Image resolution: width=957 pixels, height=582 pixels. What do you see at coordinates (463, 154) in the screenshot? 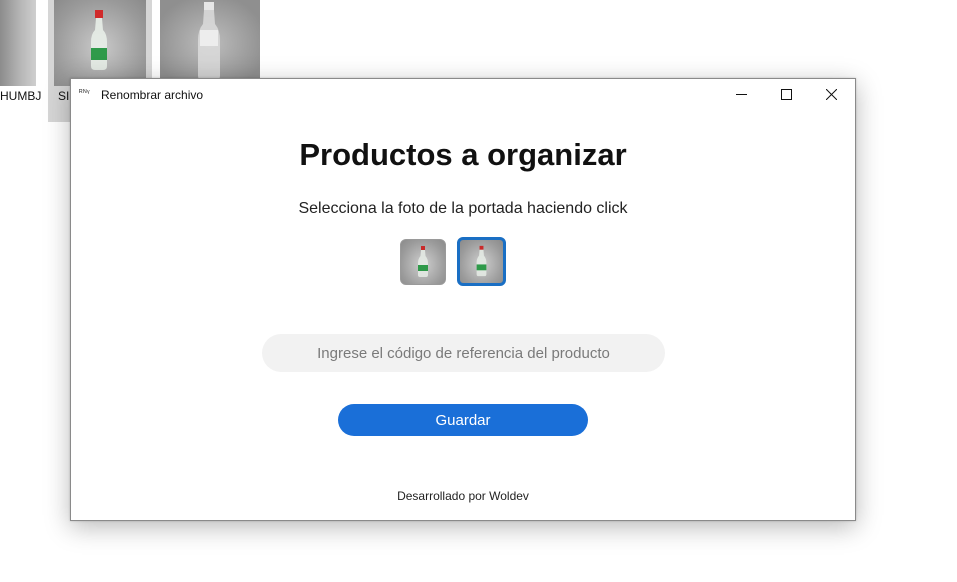
I see `page-title: Productos a organizar` at bounding box center [463, 154].